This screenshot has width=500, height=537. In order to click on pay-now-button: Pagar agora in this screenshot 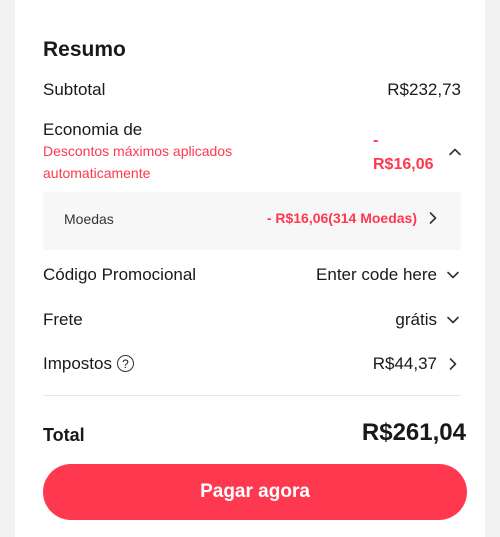, I will do `click(255, 492)`.